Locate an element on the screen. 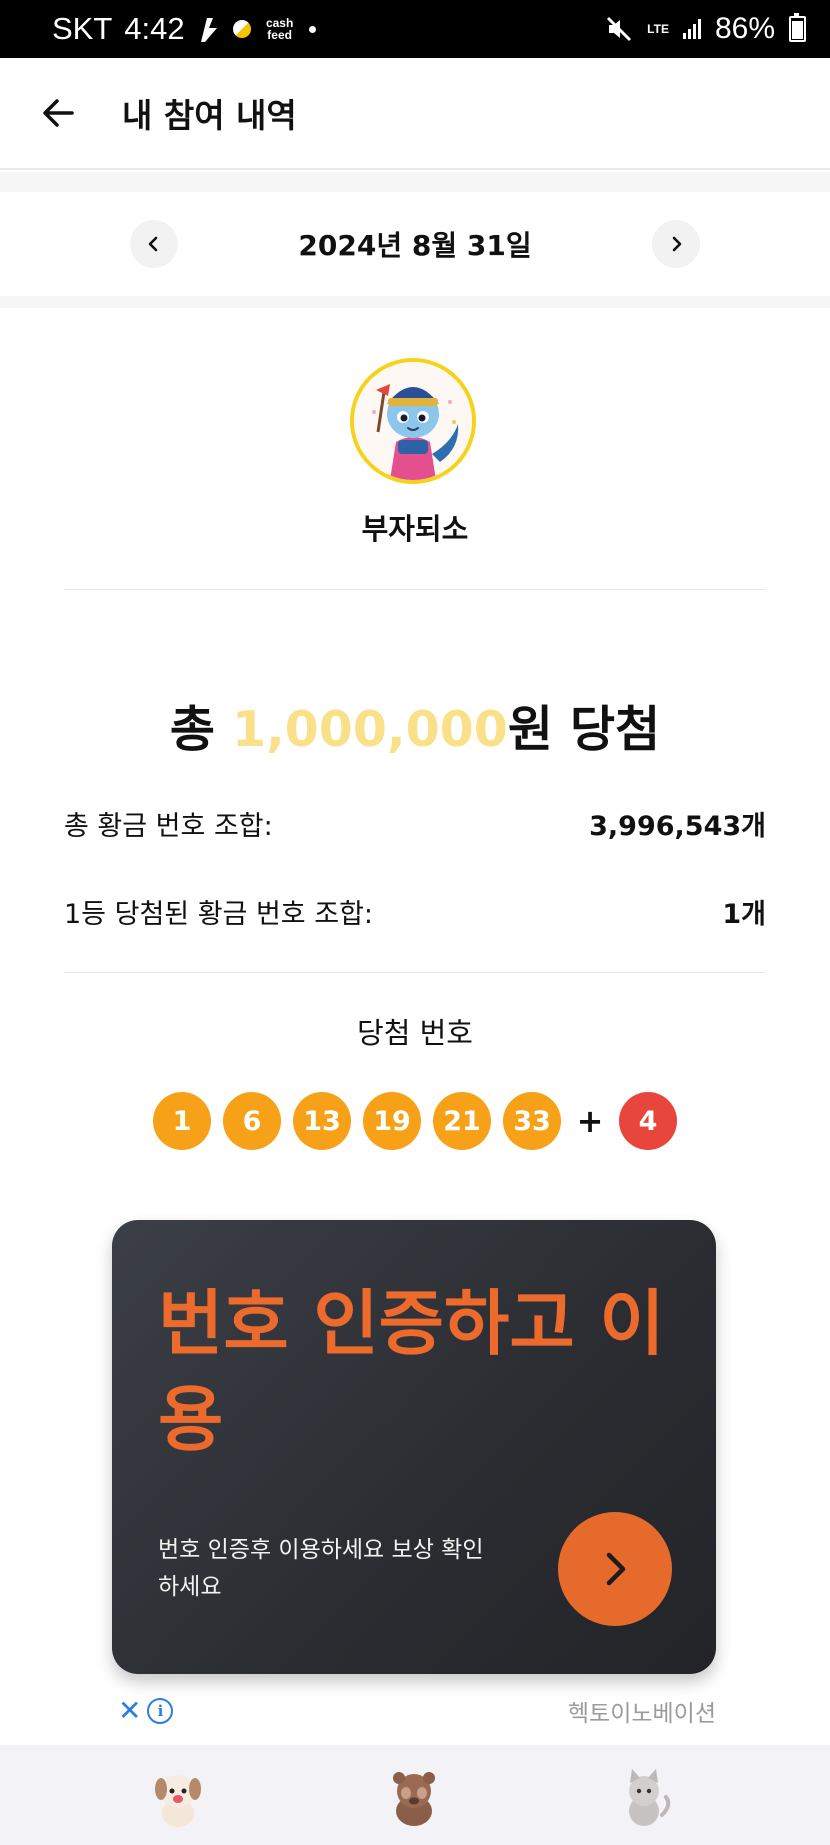 This screenshot has width=830, height=1845. cat-character-icon is located at coordinates (644, 1797).